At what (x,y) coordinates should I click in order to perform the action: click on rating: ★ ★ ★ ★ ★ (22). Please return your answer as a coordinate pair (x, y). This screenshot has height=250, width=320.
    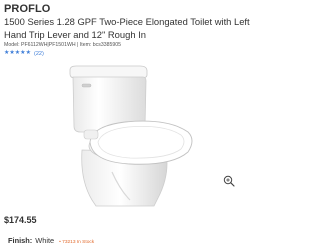
    Looking at the image, I should click on (24, 53).